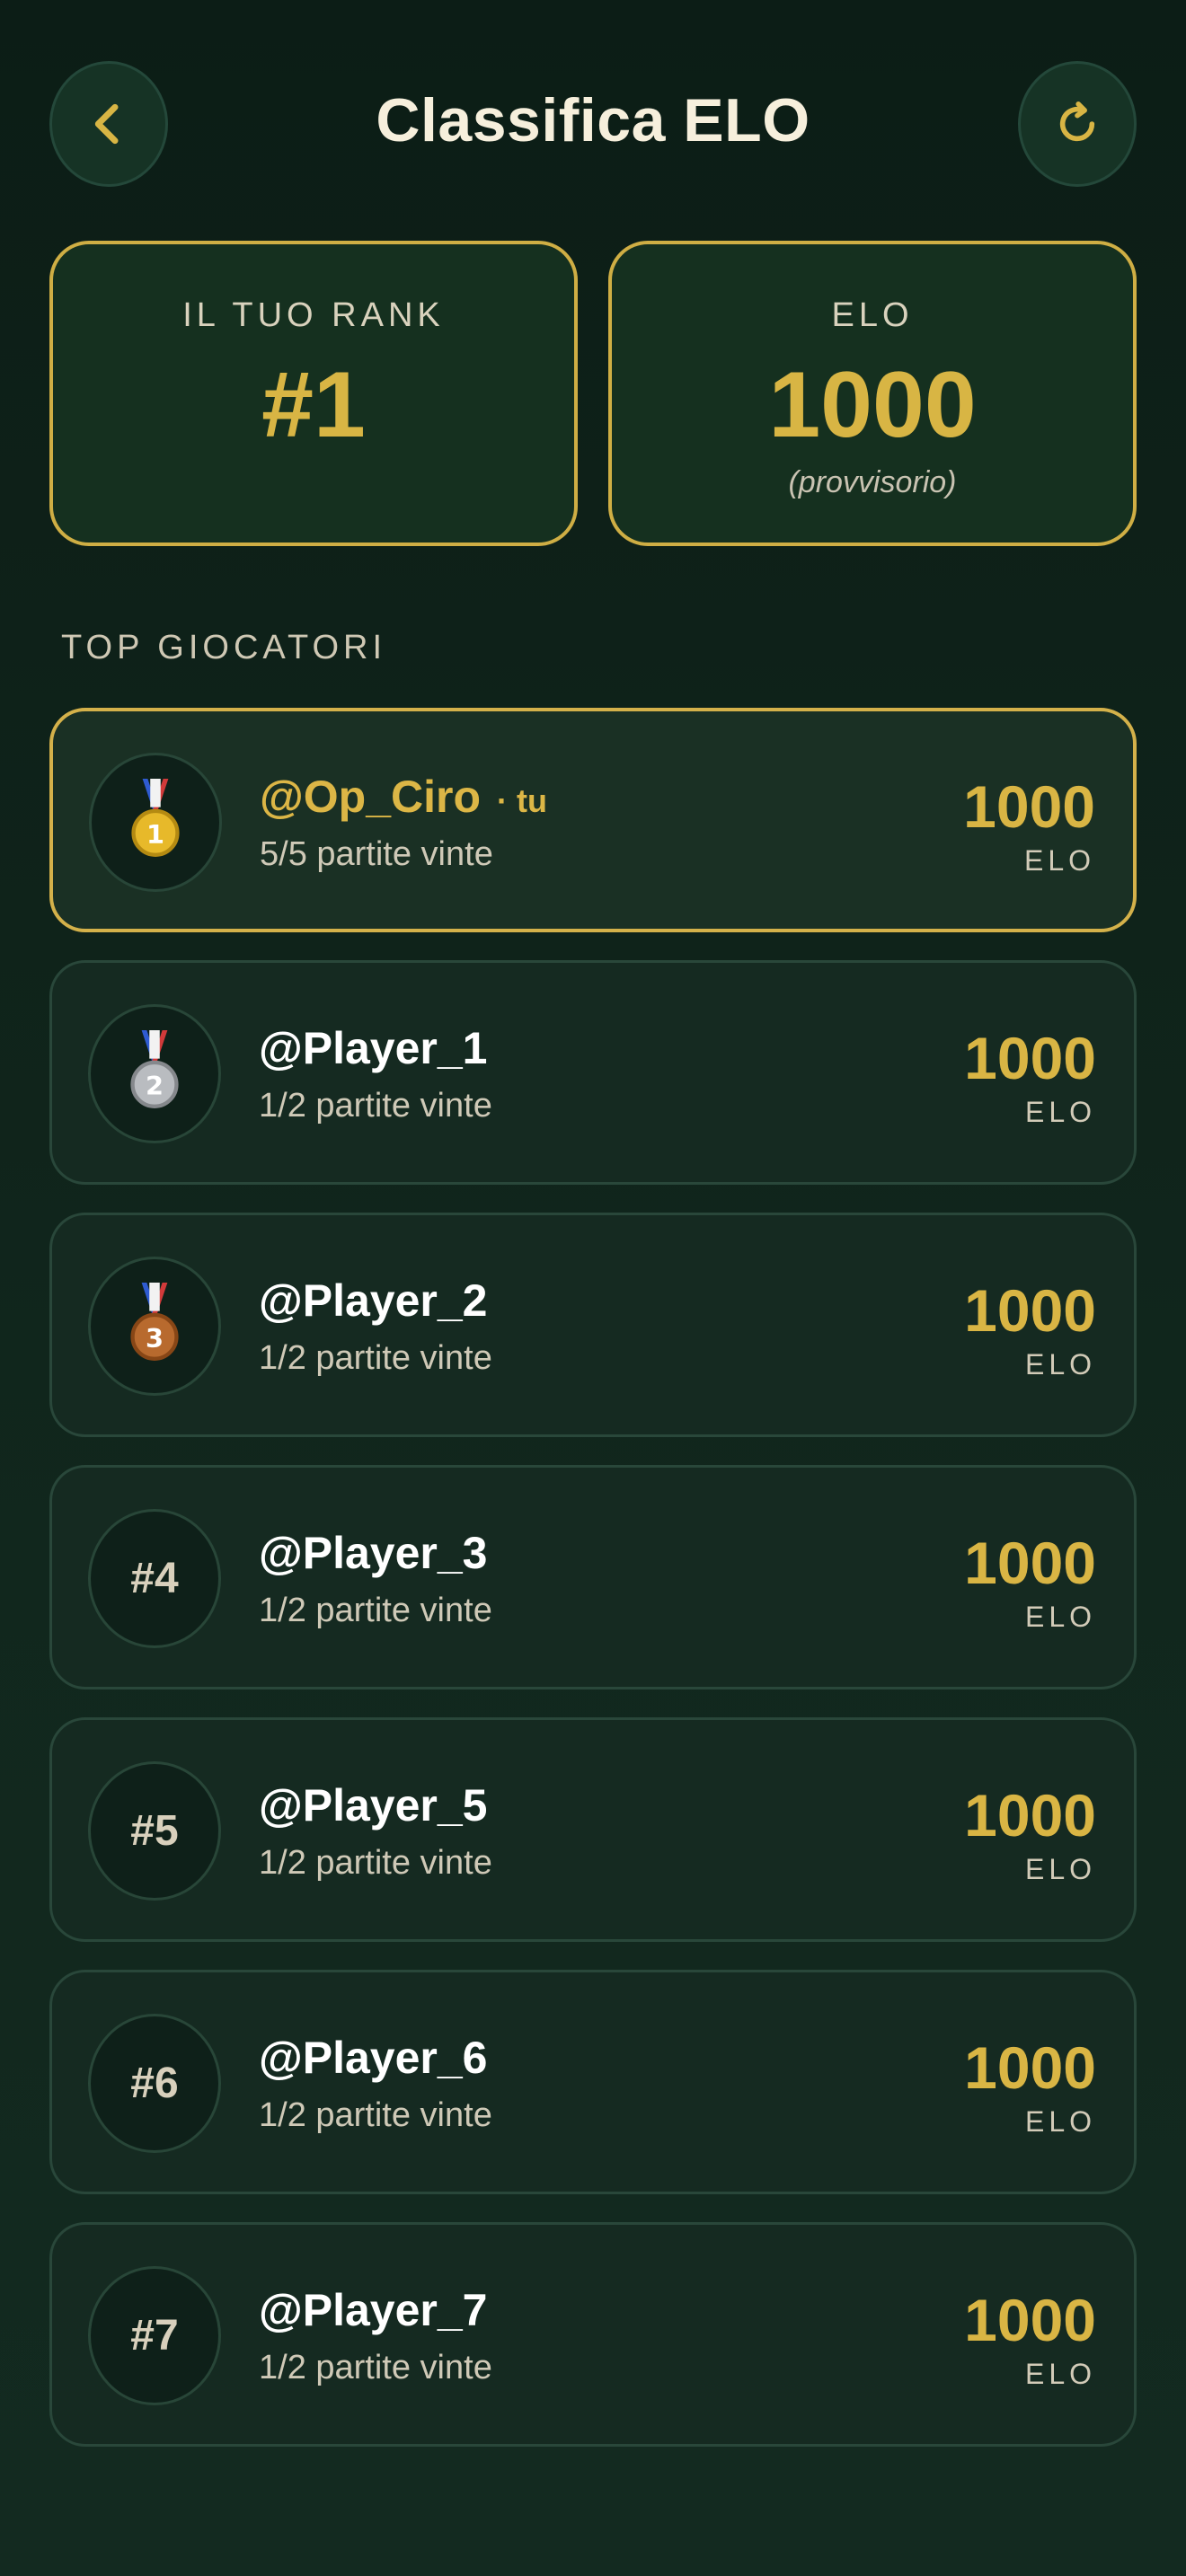  I want to click on player-name: @Player_5, so click(373, 1805).